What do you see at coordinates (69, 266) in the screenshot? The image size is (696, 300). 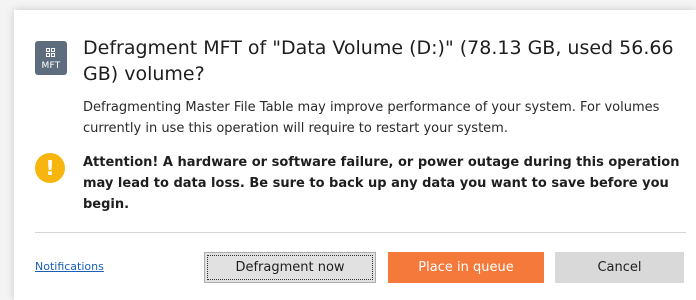 I see `notifications-link: Notifications` at bounding box center [69, 266].